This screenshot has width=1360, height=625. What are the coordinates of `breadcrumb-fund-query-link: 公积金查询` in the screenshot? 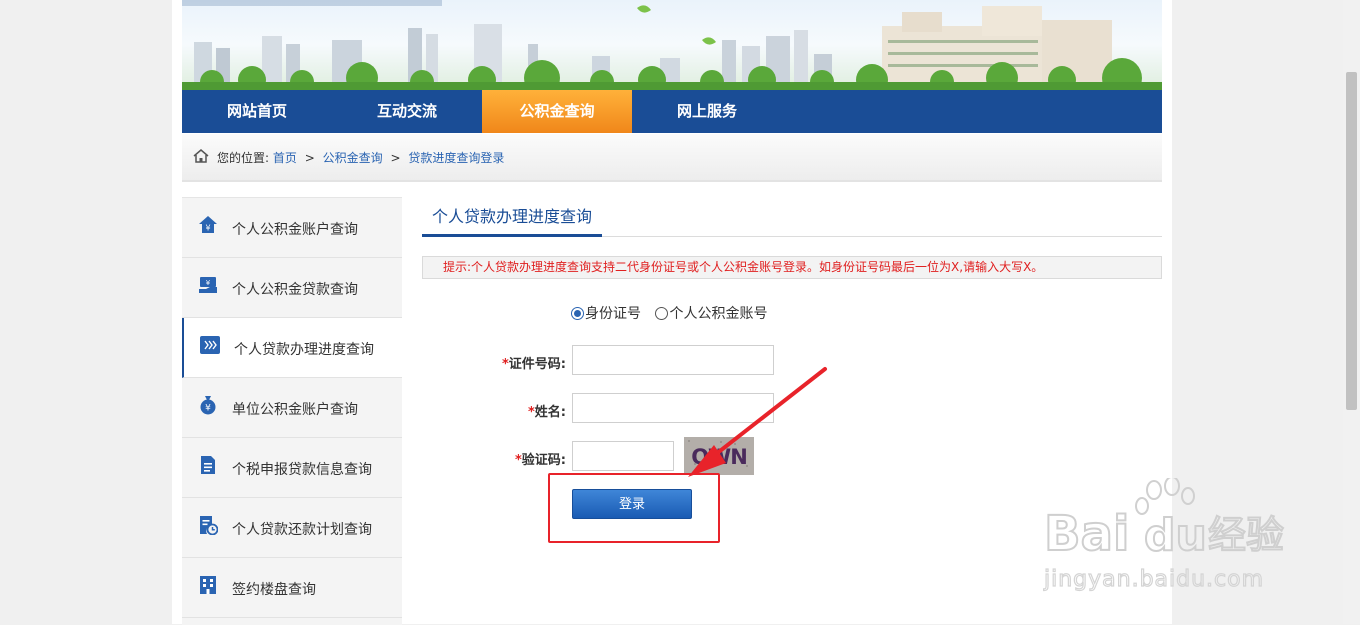 It's located at (353, 158).